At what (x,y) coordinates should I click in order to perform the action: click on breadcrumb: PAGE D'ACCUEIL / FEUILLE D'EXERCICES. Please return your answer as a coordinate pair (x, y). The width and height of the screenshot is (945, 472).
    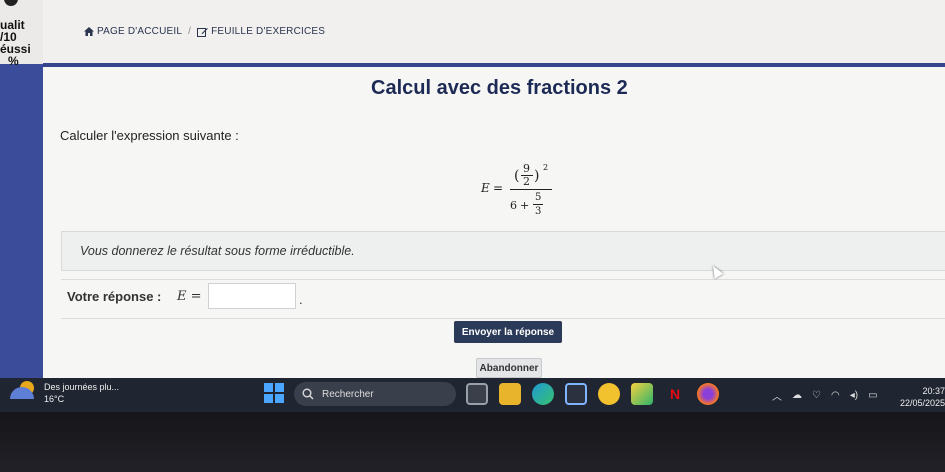
    Looking at the image, I should click on (204, 31).